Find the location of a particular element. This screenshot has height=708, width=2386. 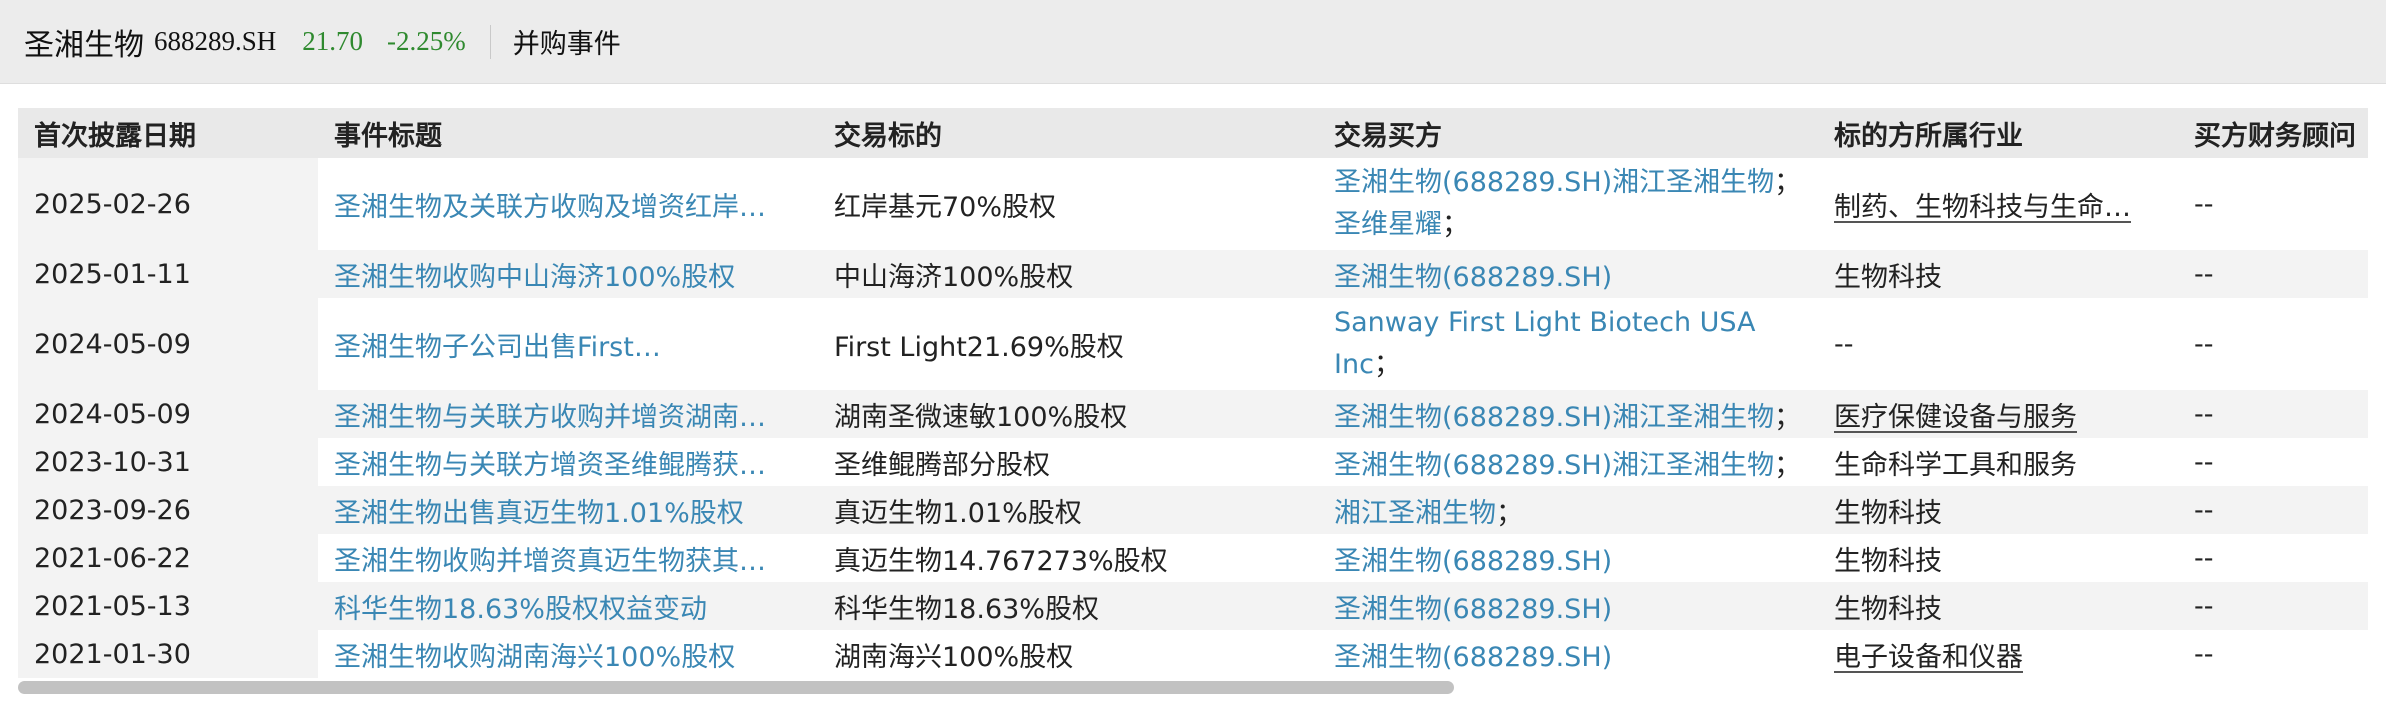

event-title-link: 圣湘生物收购湖南海兴100%股权 is located at coordinates (534, 657).